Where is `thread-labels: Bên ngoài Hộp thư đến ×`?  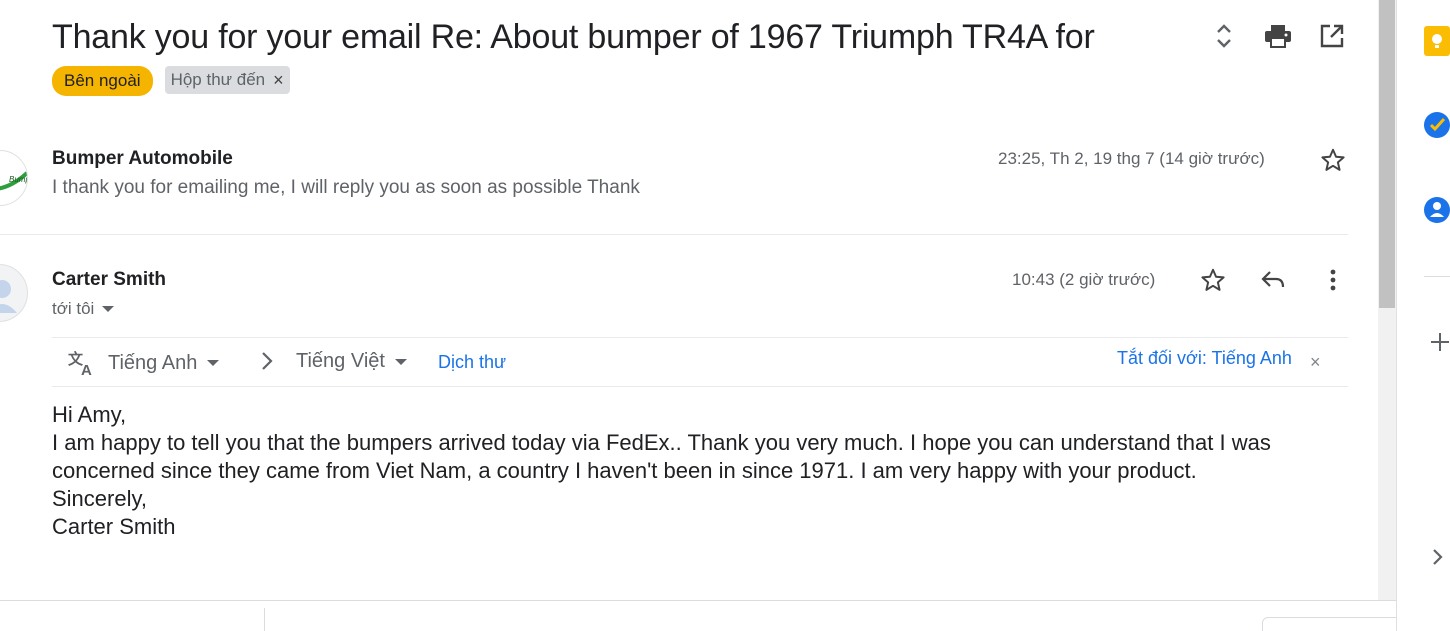 thread-labels: Bên ngoài Hộp thư đến × is located at coordinates (171, 81).